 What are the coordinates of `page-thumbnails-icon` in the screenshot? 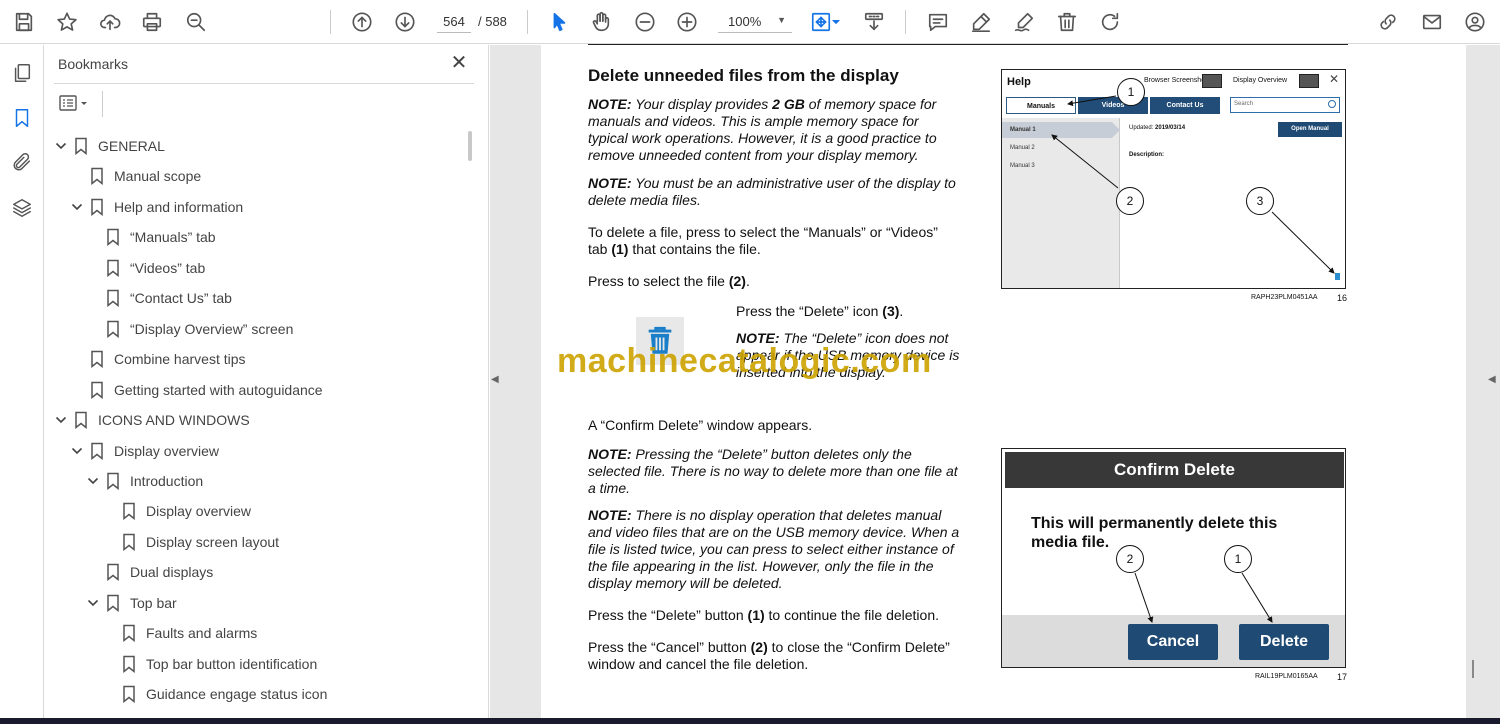 It's located at (22, 73).